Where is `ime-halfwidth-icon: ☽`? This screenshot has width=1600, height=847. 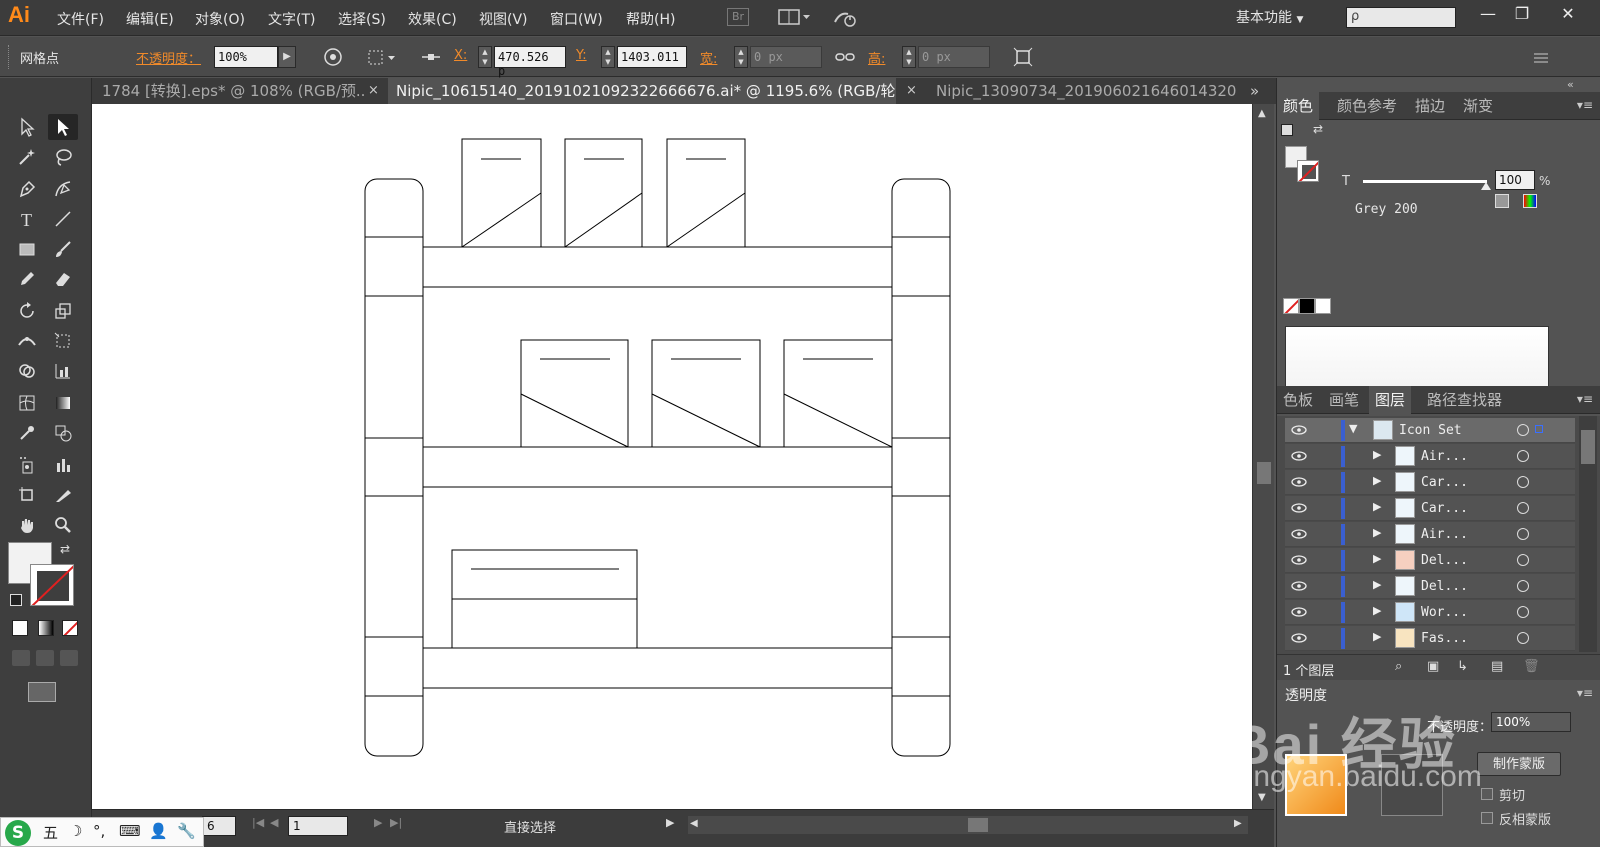
ime-halfwidth-icon: ☽ is located at coordinates (75, 831).